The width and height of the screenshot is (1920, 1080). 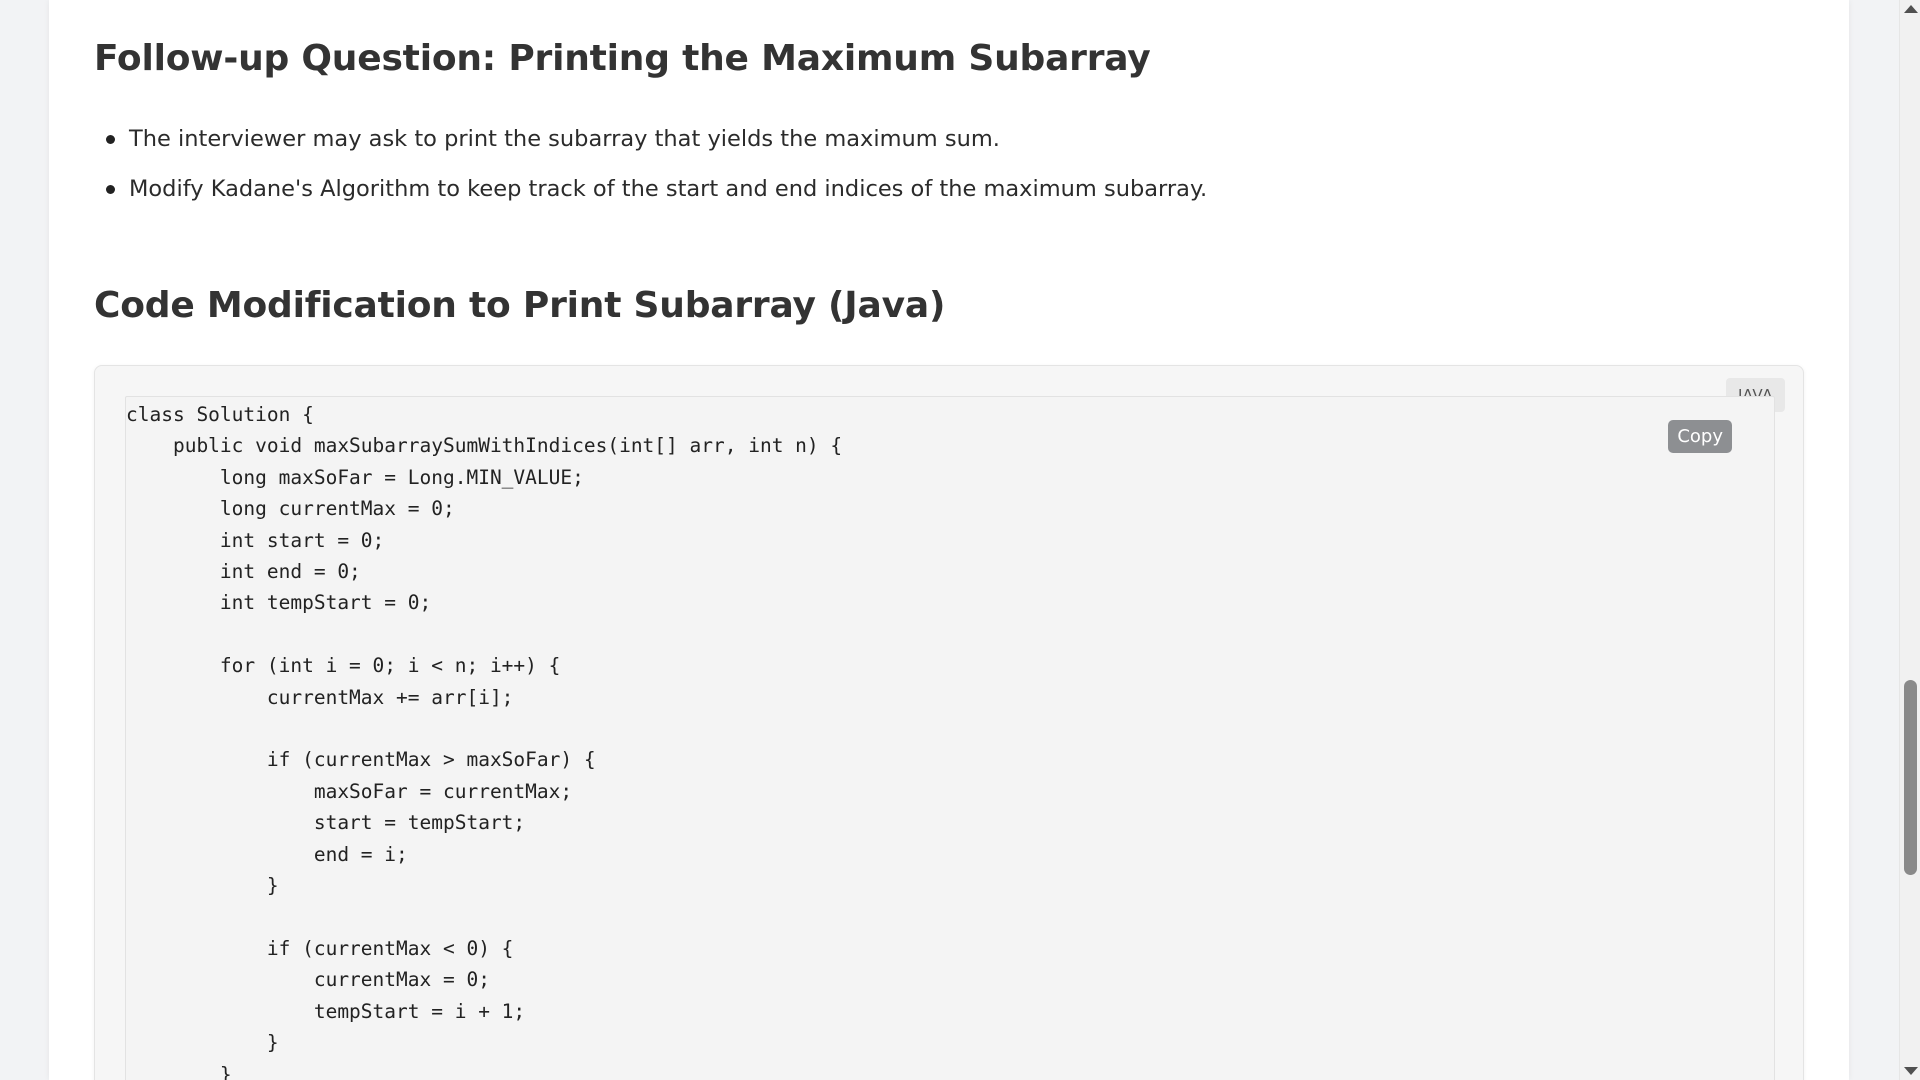 I want to click on scroll-up-arrow-icon, so click(x=1911, y=9).